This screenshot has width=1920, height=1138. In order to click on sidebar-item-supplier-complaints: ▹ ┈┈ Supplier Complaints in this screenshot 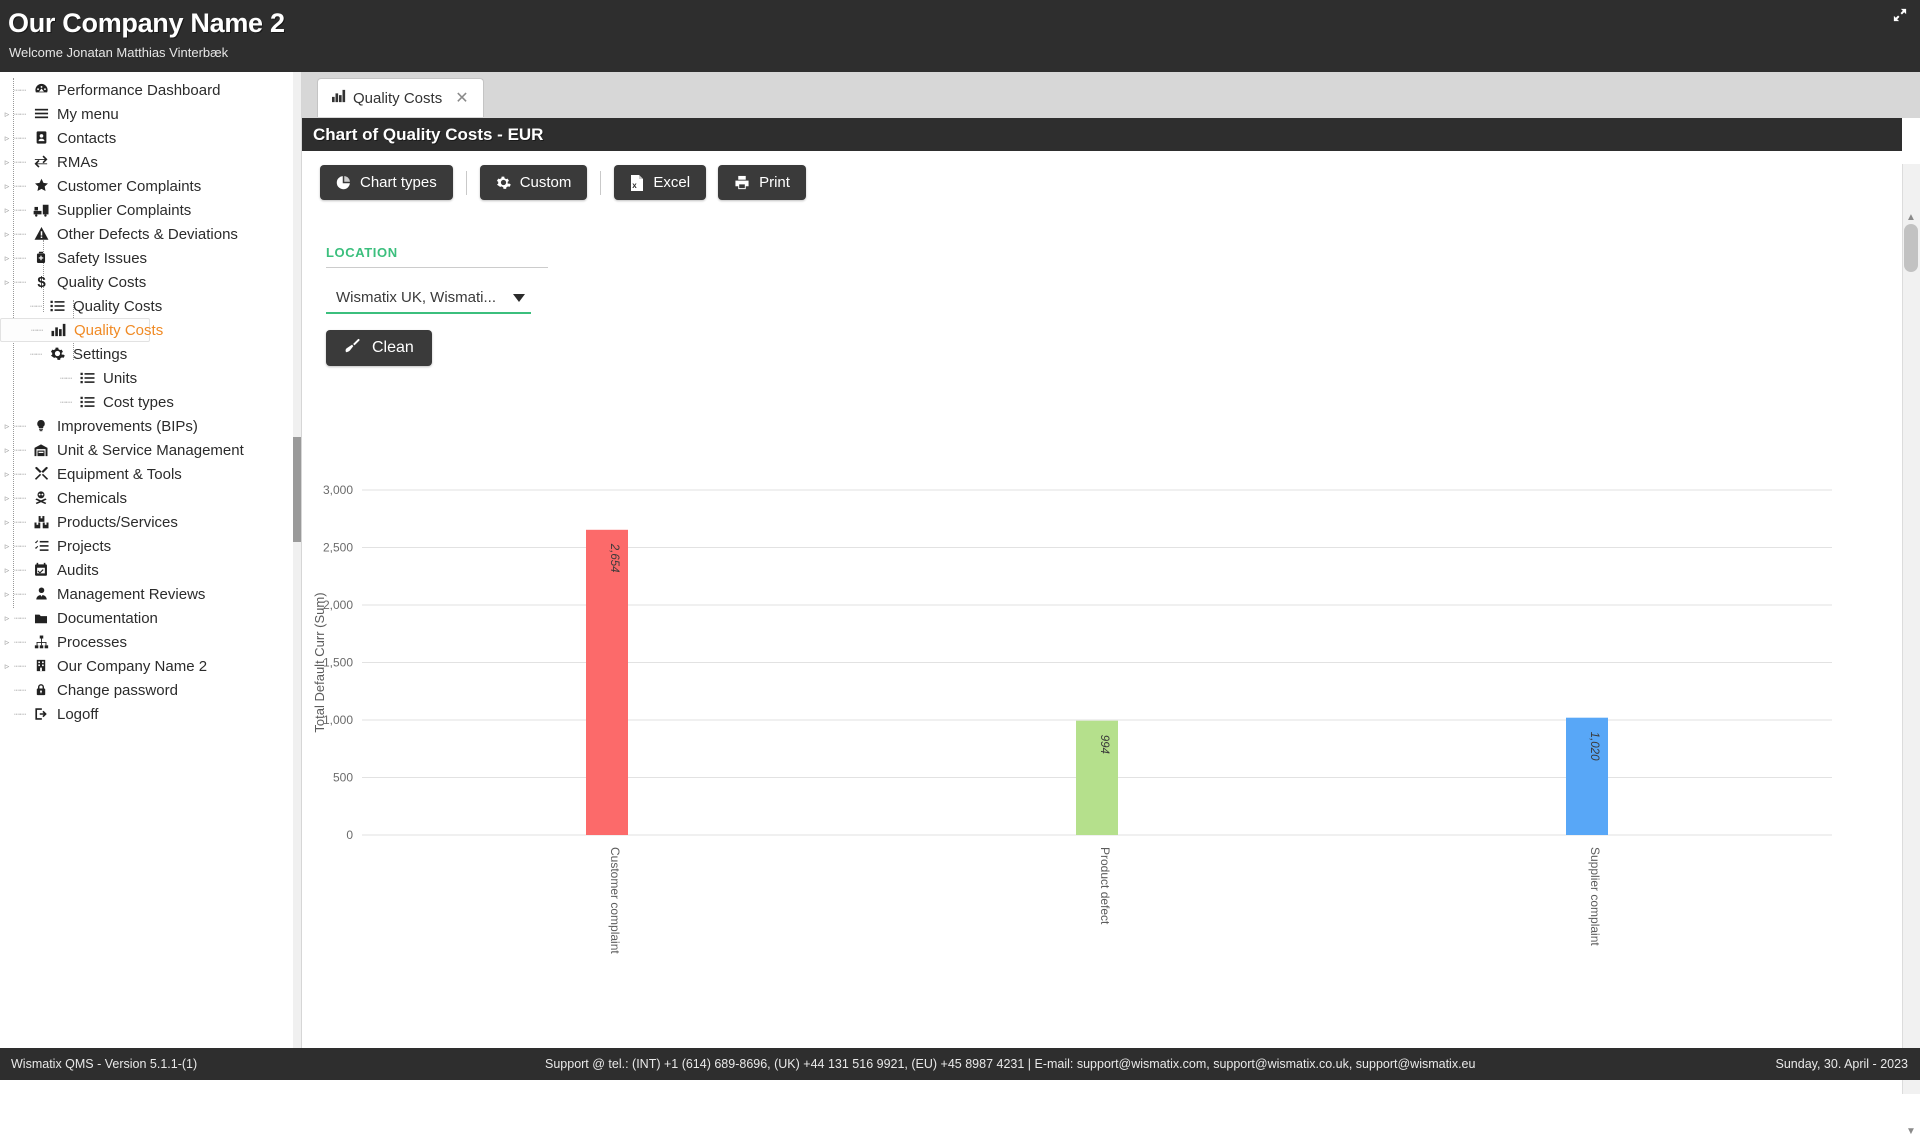, I will do `click(150, 210)`.